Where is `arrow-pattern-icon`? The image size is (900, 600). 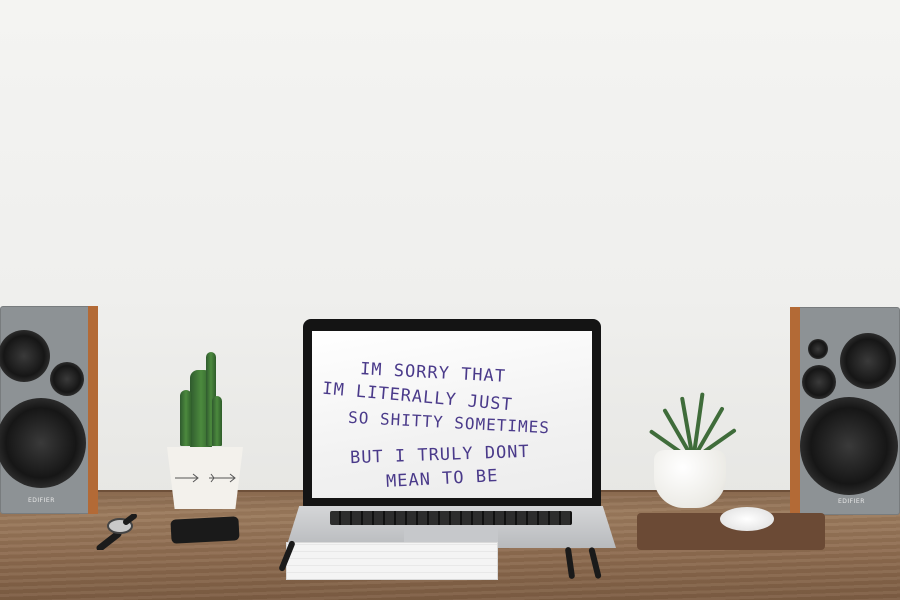 arrow-pattern-icon is located at coordinates (205, 478).